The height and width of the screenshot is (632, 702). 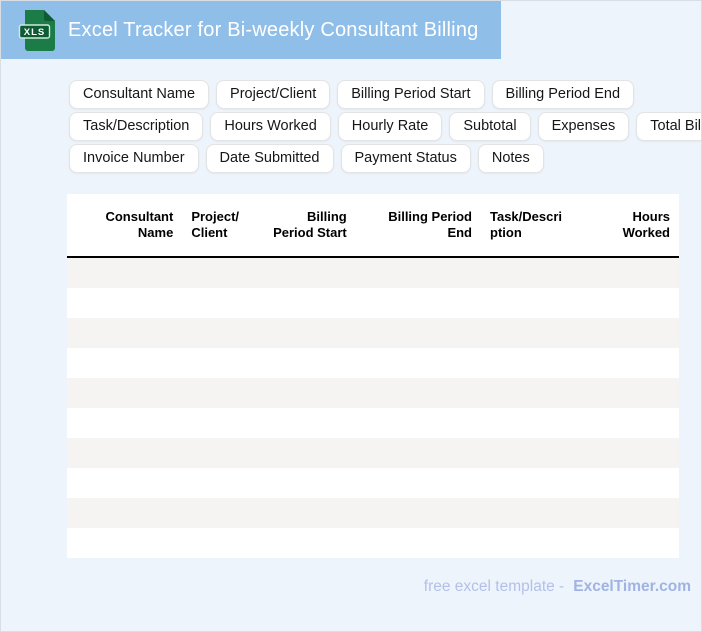 I want to click on footer-brand-link: ExcelTimer.com, so click(x=632, y=586).